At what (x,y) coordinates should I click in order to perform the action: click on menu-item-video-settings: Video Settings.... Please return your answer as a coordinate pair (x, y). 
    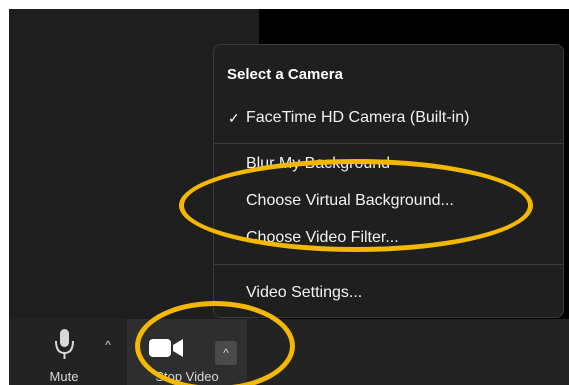
    Looking at the image, I should click on (388, 293).